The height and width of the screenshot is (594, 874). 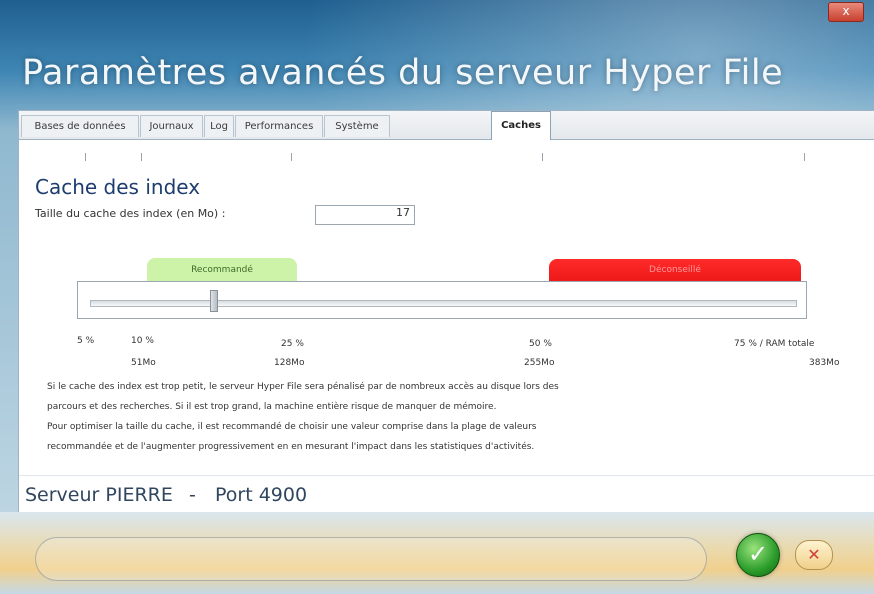 What do you see at coordinates (403, 73) in the screenshot?
I see `window-title: Paramètres avancés du serveur Hyper File` at bounding box center [403, 73].